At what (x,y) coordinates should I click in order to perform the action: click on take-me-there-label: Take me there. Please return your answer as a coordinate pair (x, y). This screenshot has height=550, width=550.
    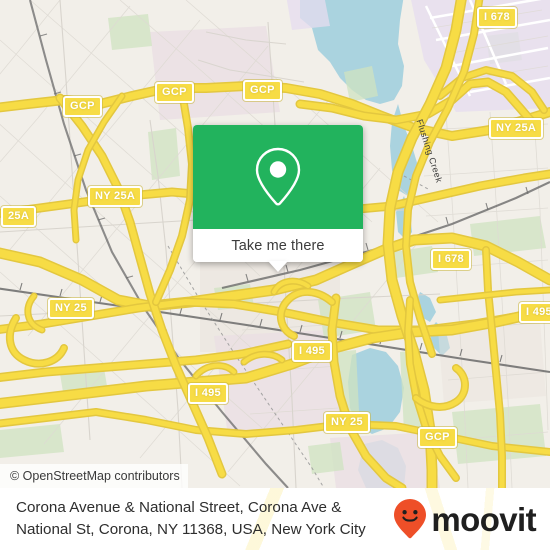
    Looking at the image, I should click on (278, 245).